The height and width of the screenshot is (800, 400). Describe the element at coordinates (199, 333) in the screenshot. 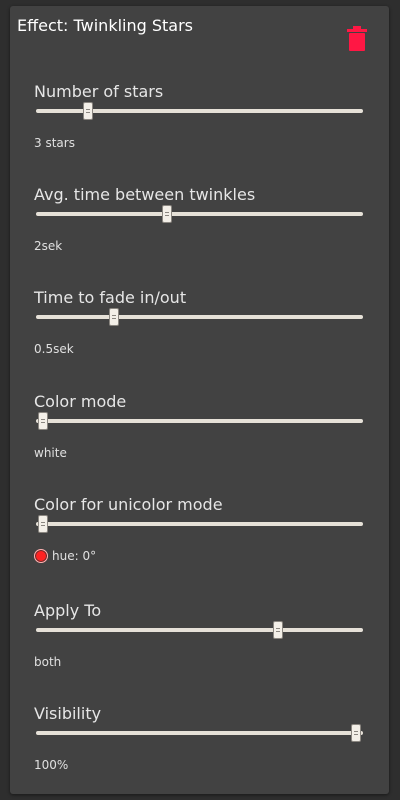

I see `setting-time-to-fade: Time to fade in/out 0.5sek` at that location.